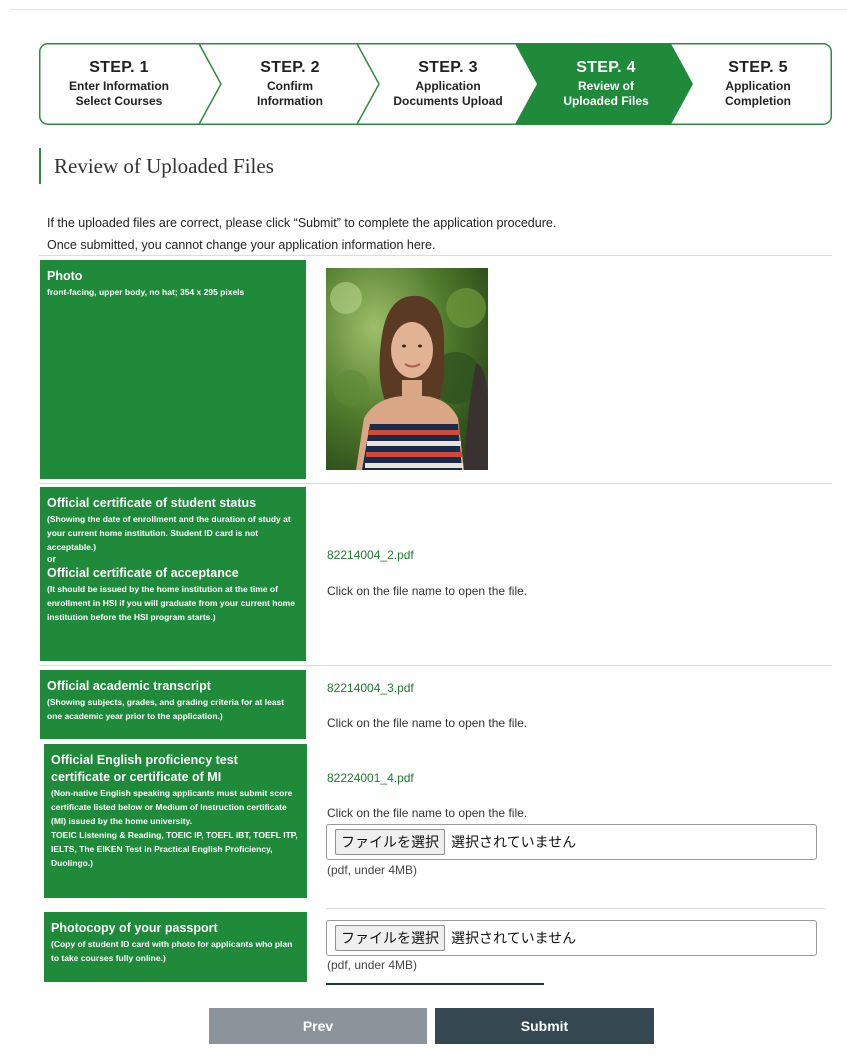 This screenshot has height=1057, width=847. I want to click on cut-off-element, so click(435, 984).